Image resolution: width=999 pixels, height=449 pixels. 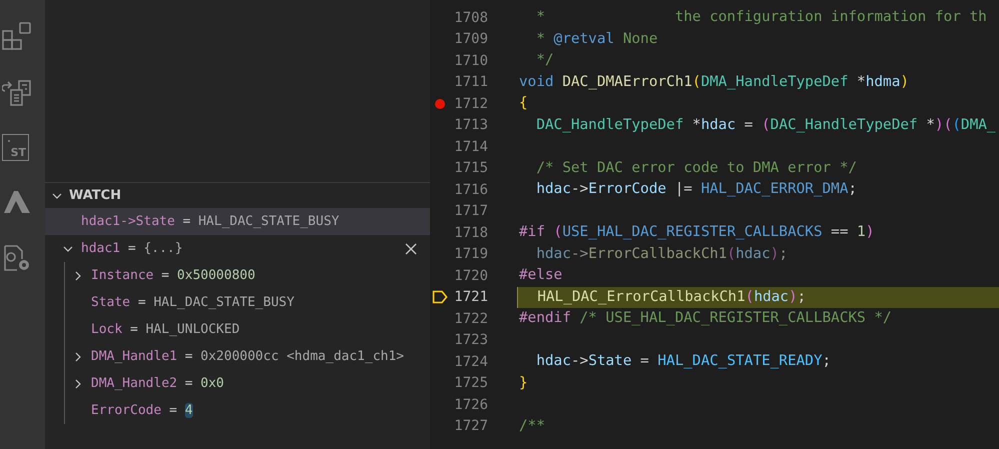 I want to click on watch-expression: DMA_Handle2 = 0x0, so click(x=157, y=383).